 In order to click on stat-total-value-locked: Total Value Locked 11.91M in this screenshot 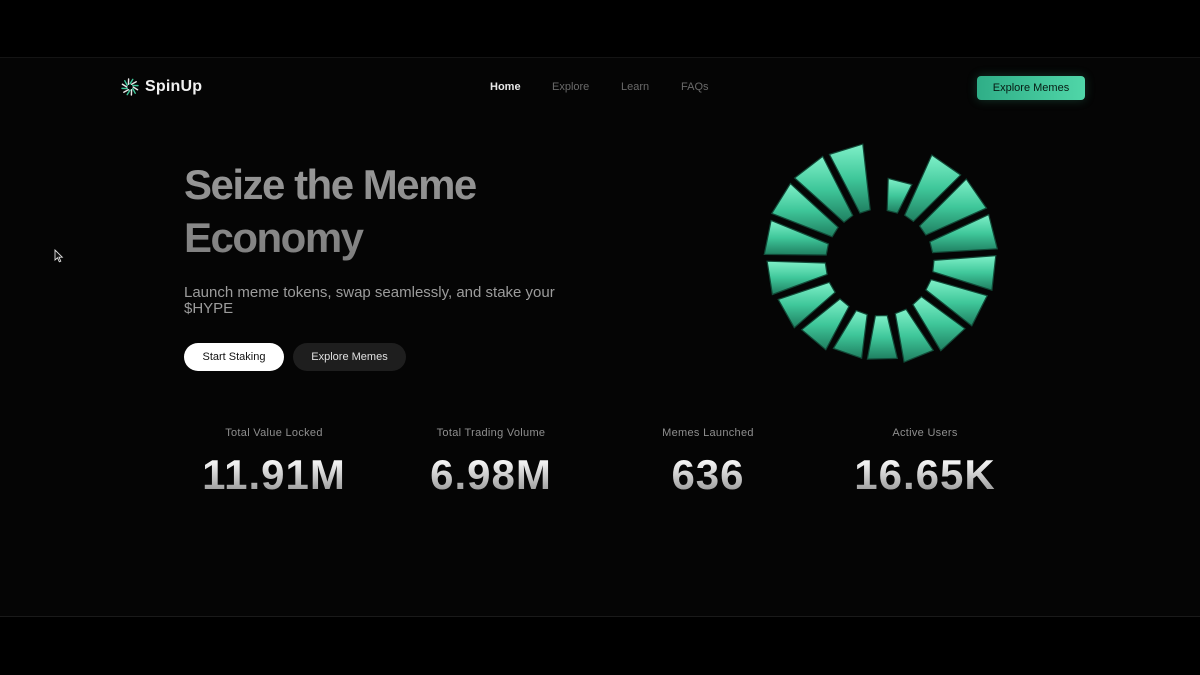, I will do `click(274, 462)`.